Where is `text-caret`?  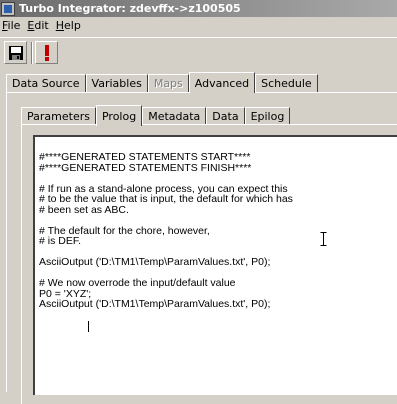 text-caret is located at coordinates (88, 326).